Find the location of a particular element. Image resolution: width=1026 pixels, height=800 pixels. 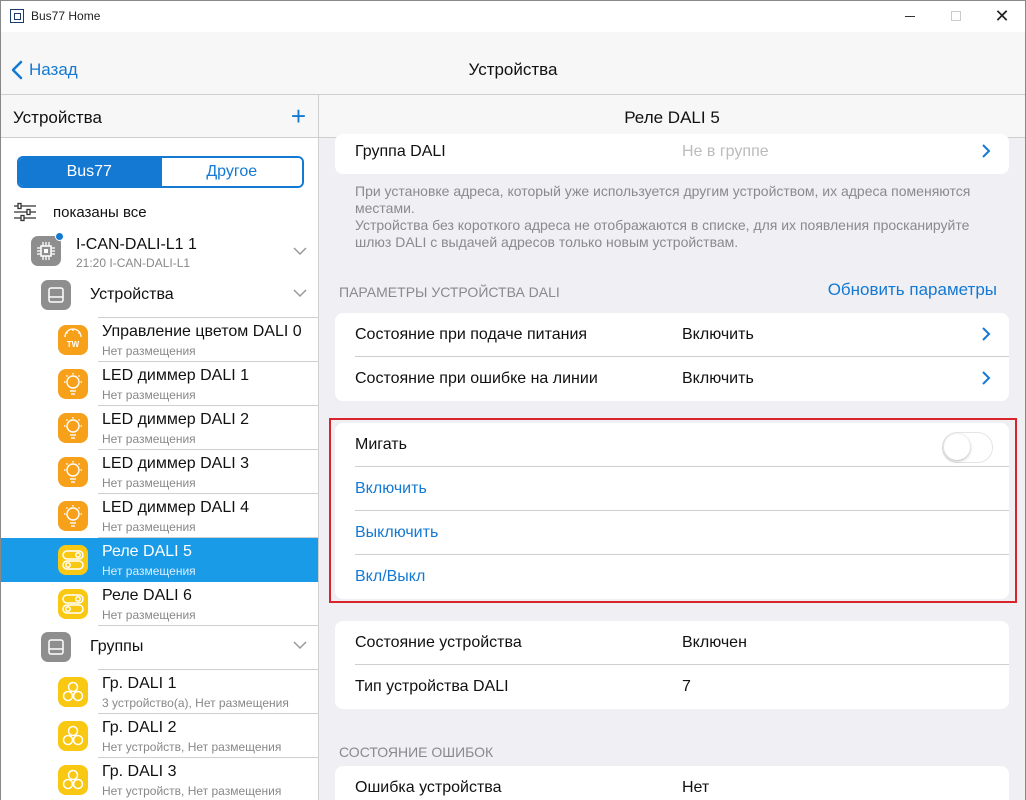

filter-sliders-icon is located at coordinates (25, 212).